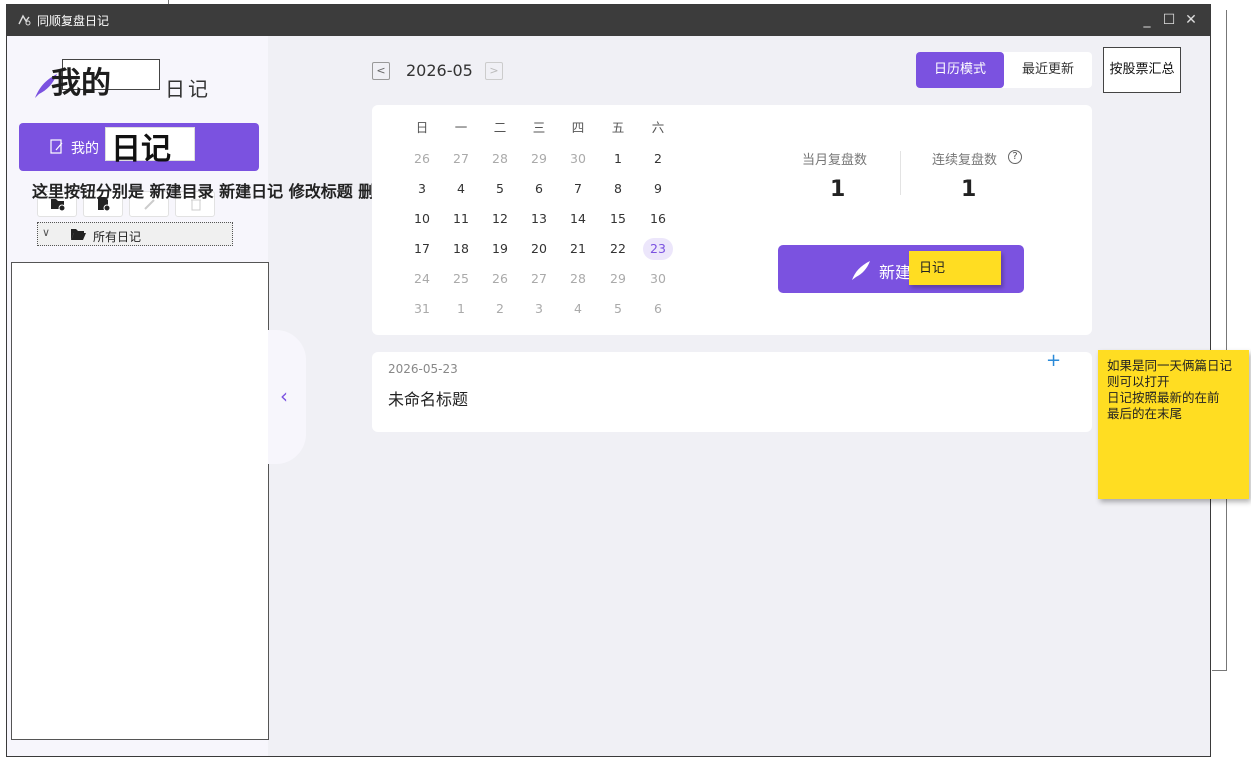 The height and width of the screenshot is (769, 1251). Describe the element at coordinates (1170, 365) in the screenshot. I see `sticky-line: 如果是同一天俩篇日记` at that location.